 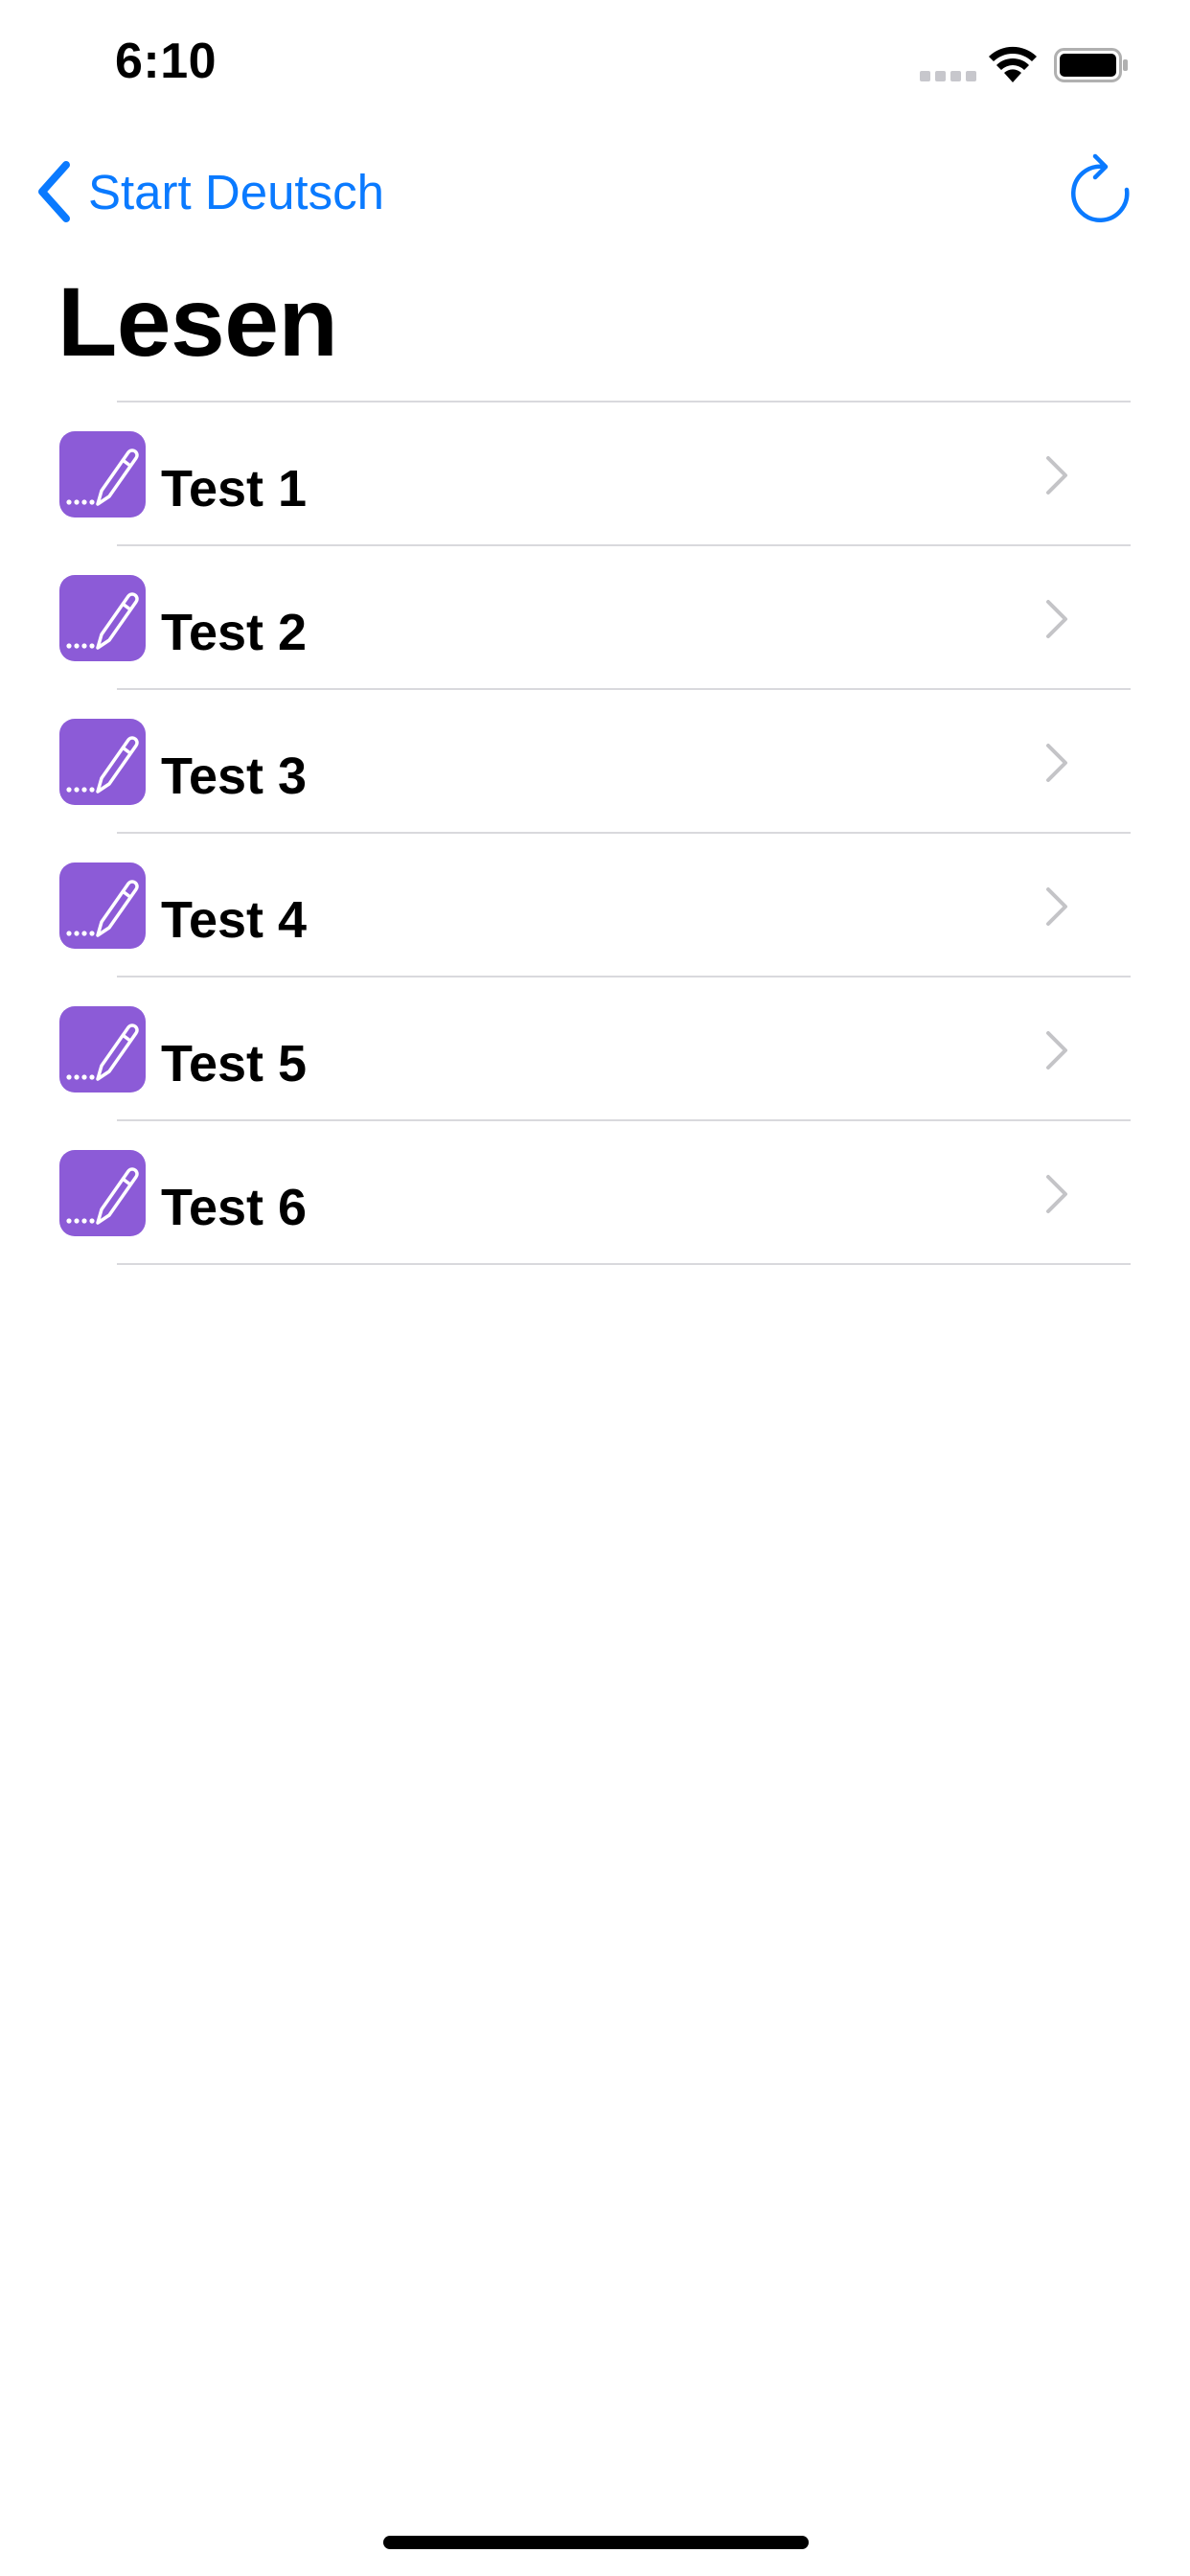 I want to click on list-item: Test 2, so click(x=595, y=618).